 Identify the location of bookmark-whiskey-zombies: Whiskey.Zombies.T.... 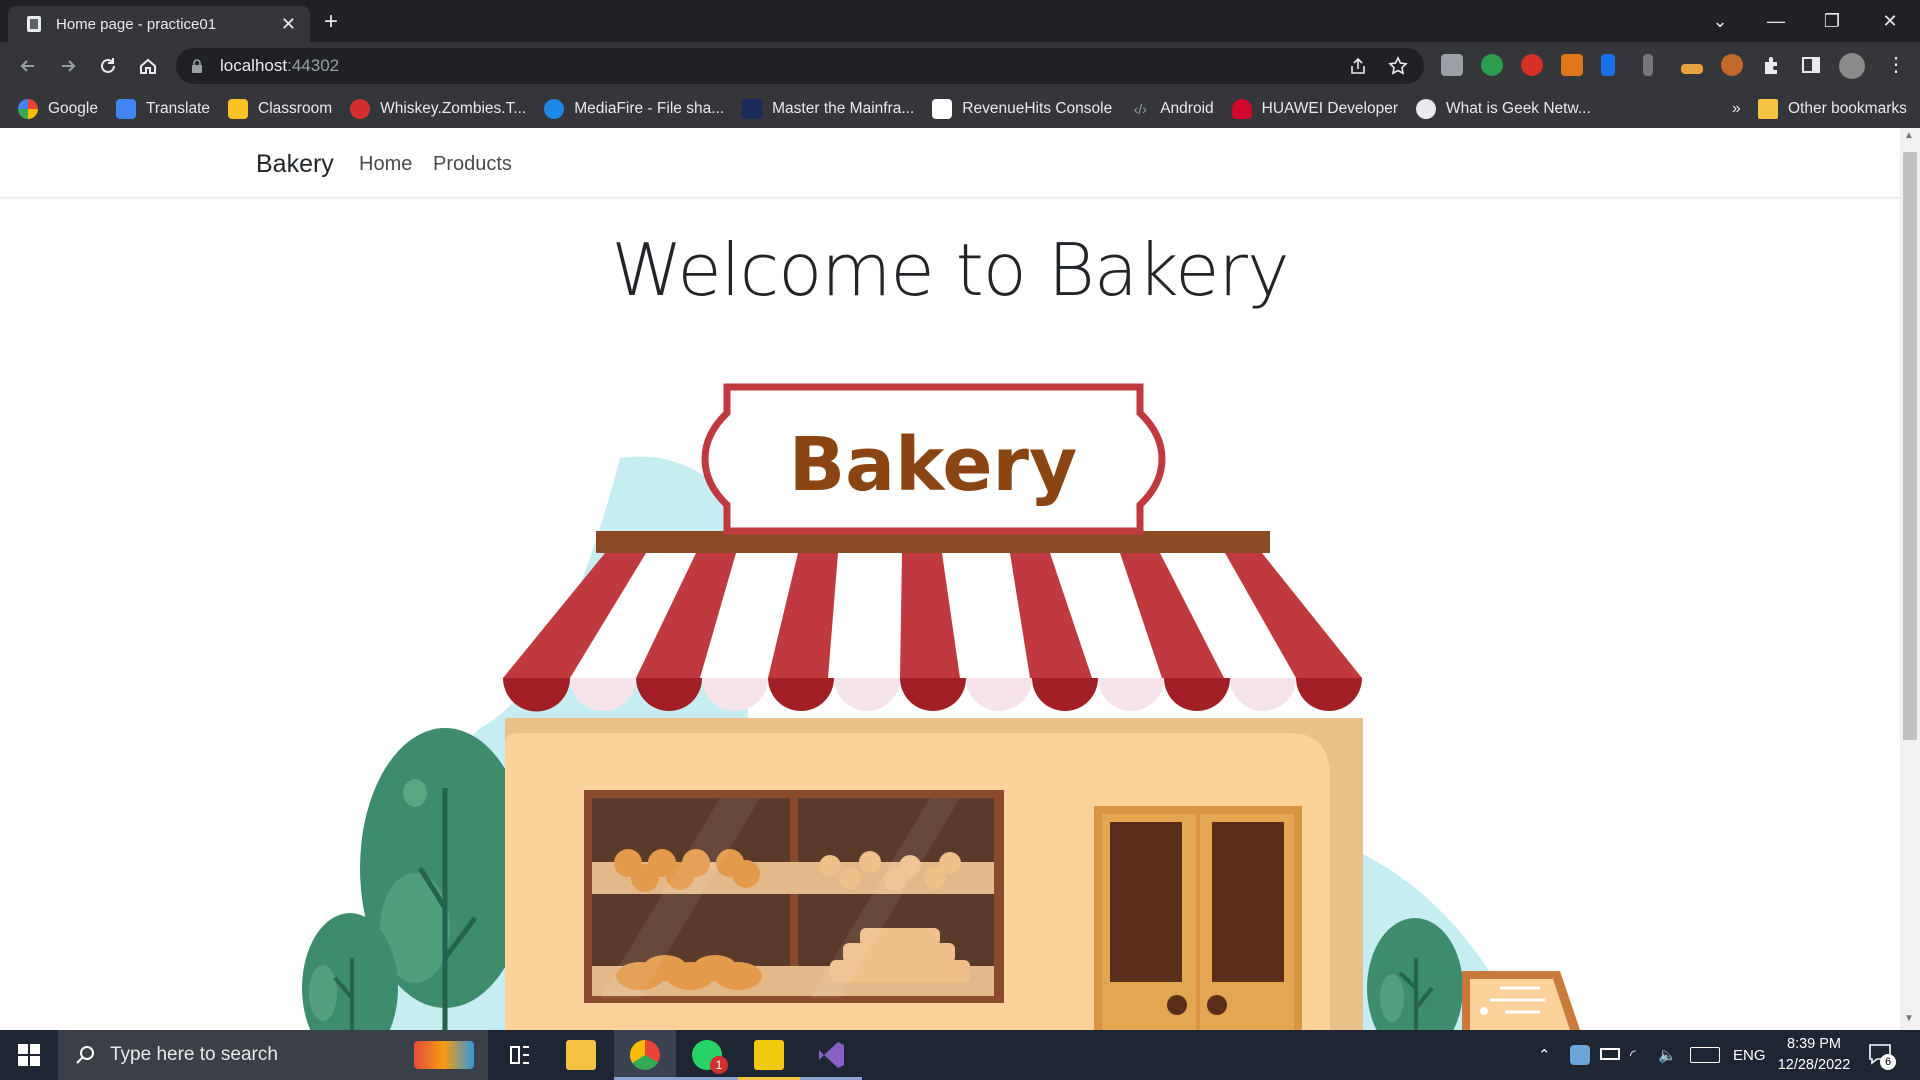
(438, 109).